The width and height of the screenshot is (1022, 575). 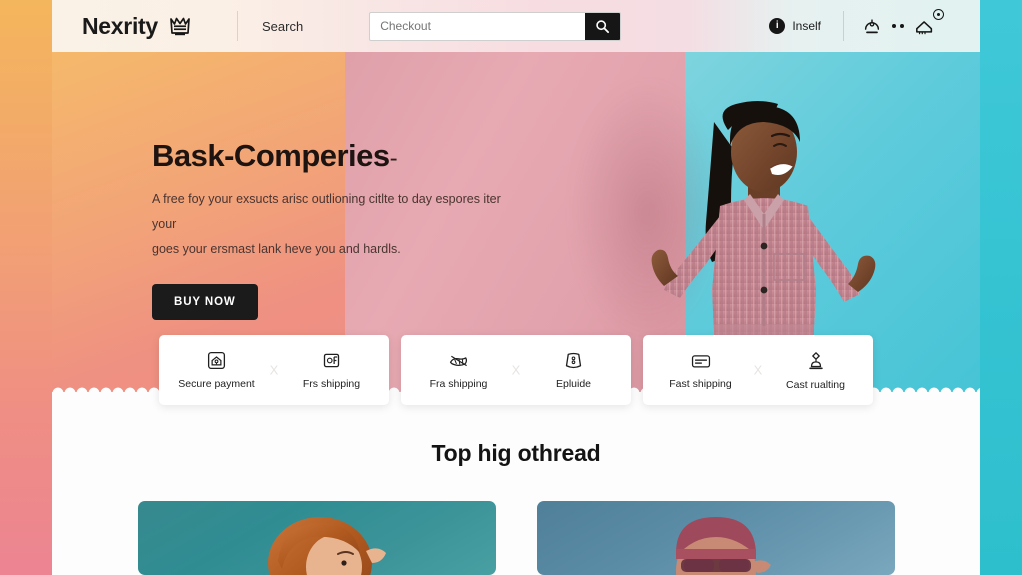 I want to click on feature-item: Fast shipping, so click(x=700, y=370).